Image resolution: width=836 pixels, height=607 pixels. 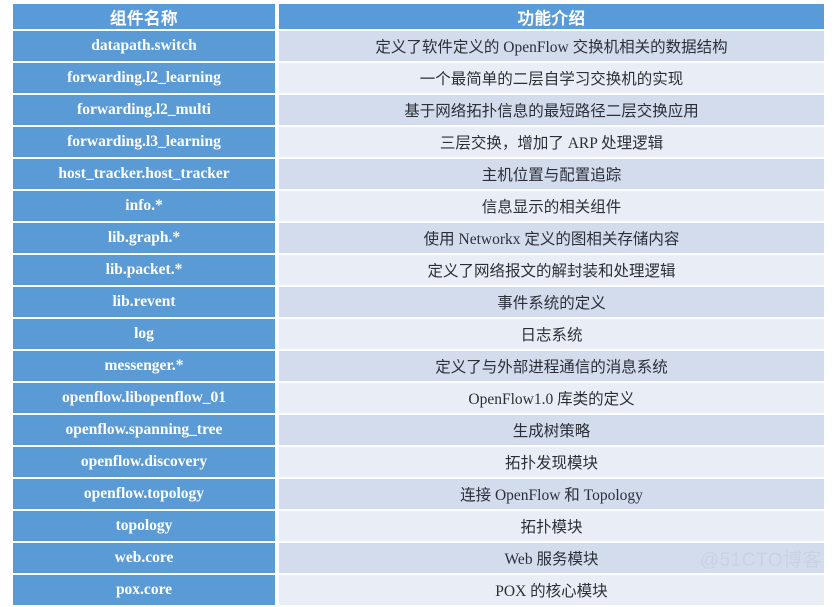 What do you see at coordinates (551, 142) in the screenshot?
I see `cell-component-description: 三层交换，增加了 ARP 处理逻辑` at bounding box center [551, 142].